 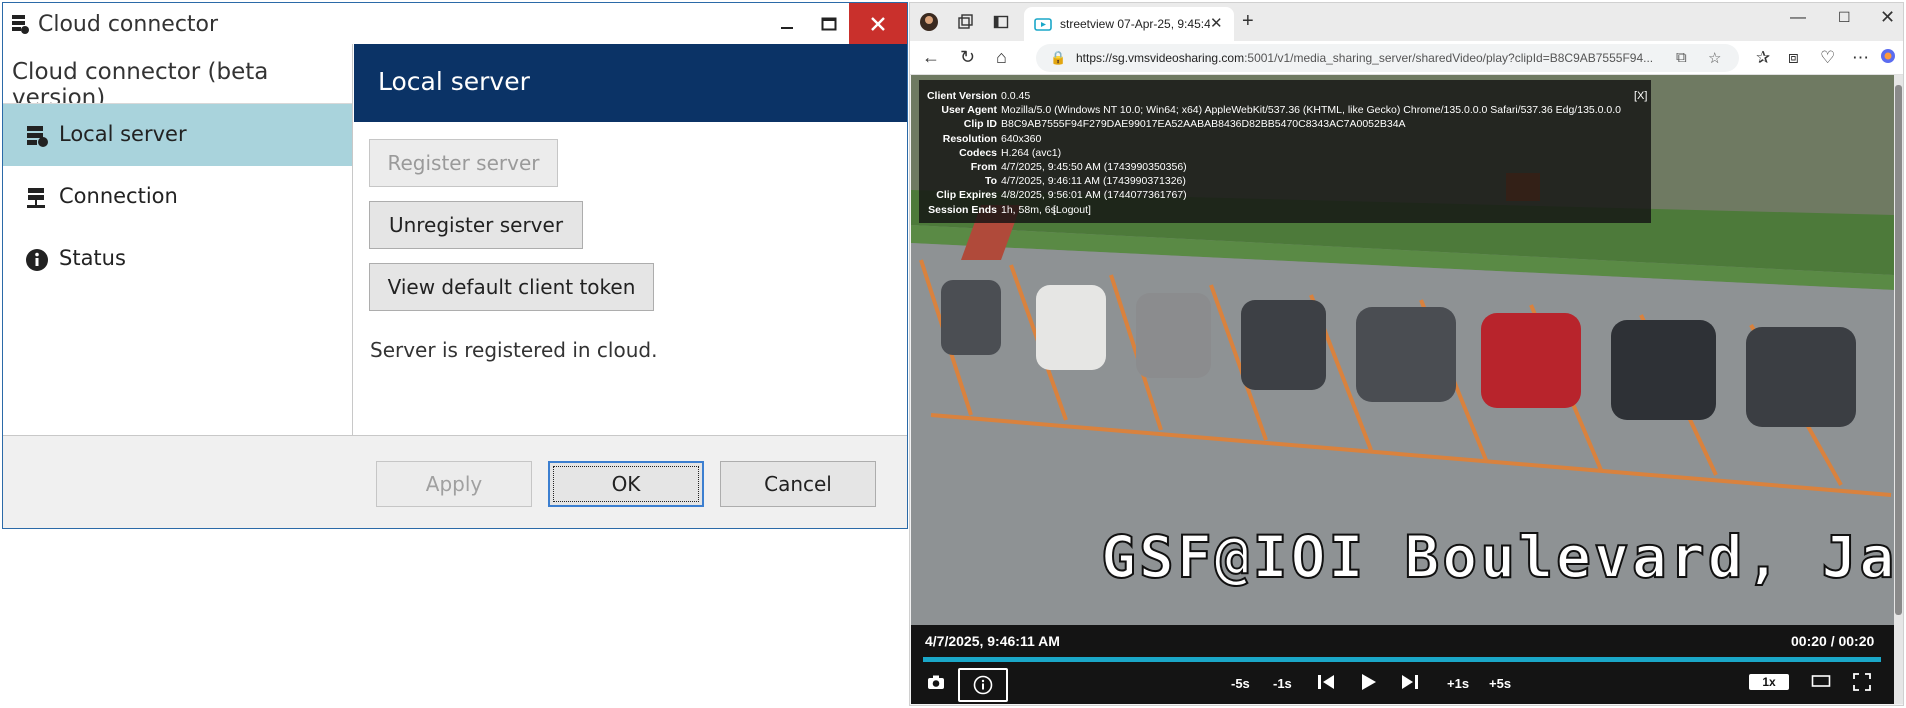 What do you see at coordinates (1458, 683) in the screenshot?
I see `seek-forward-1s-button: +1s` at bounding box center [1458, 683].